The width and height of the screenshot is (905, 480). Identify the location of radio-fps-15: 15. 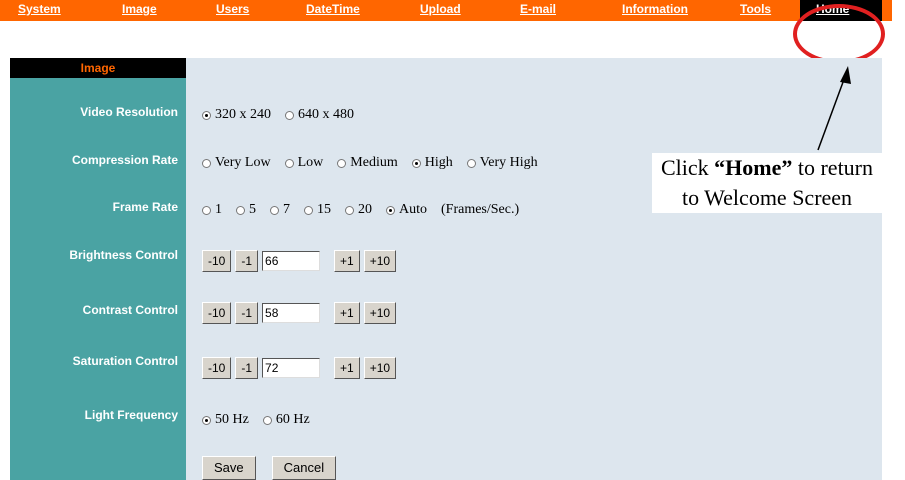
(317, 210).